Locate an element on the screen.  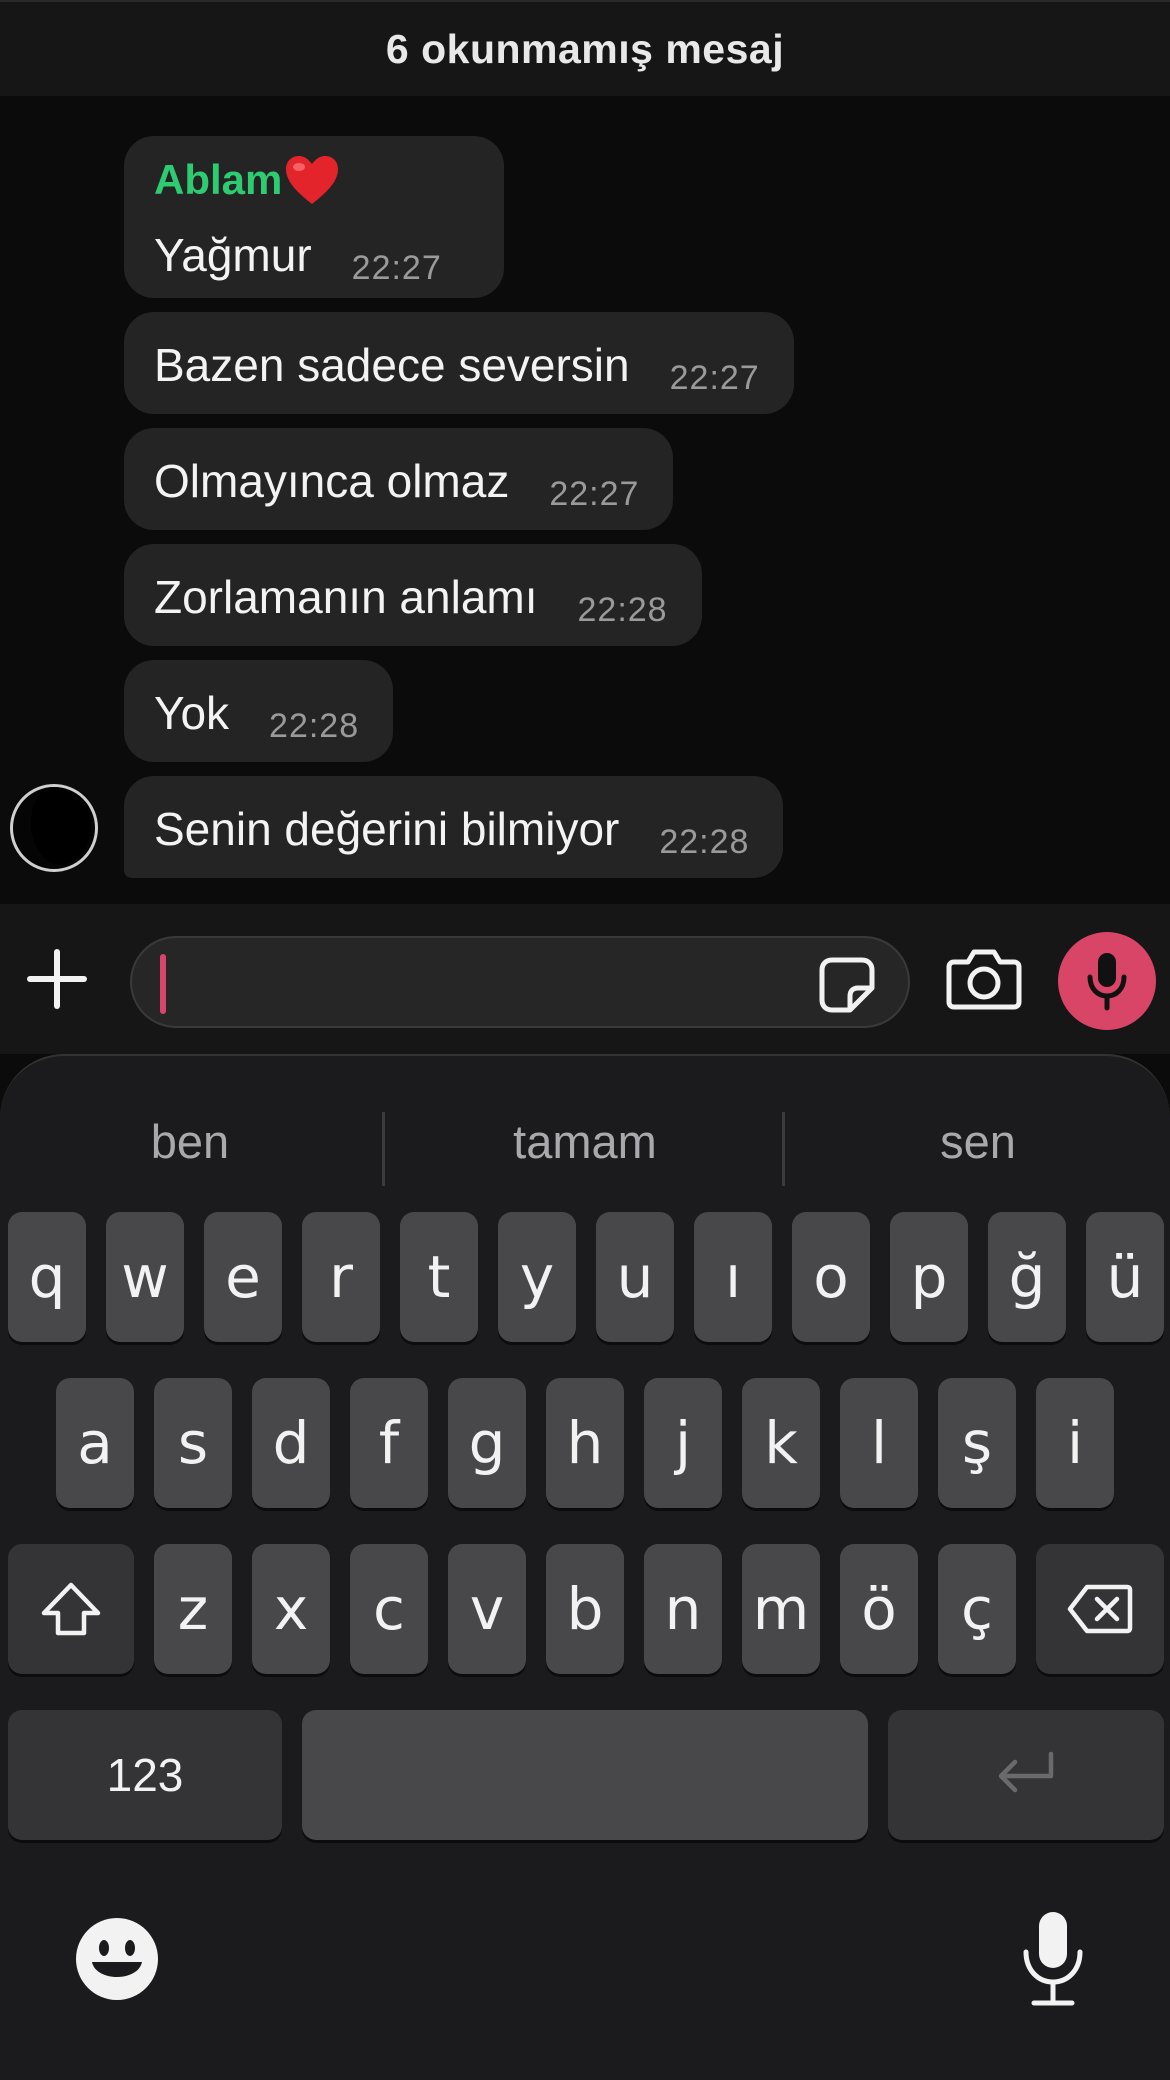
message-bubble: Olmayınca olmaz 22:27 is located at coordinates (399, 479).